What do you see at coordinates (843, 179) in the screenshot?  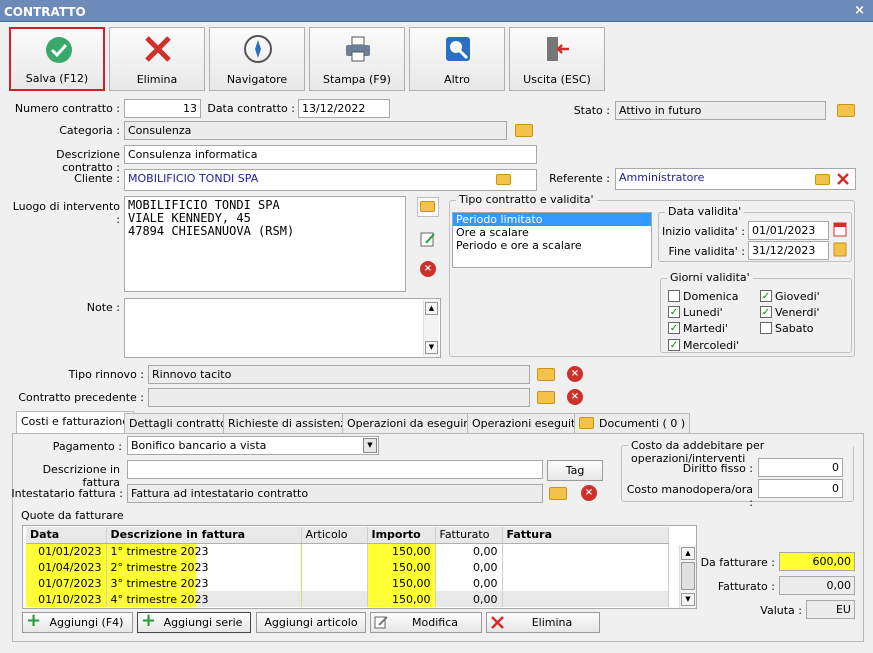 I see `referente-clear-icon` at bounding box center [843, 179].